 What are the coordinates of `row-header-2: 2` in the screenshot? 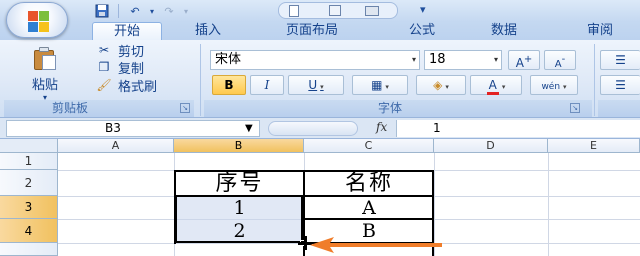 It's located at (29, 183).